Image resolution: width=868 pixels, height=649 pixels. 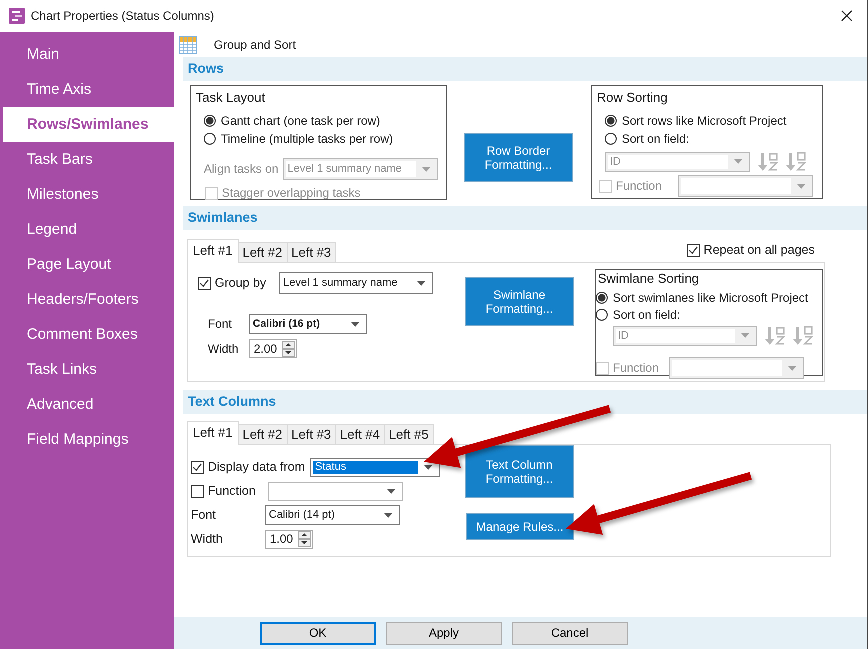 I want to click on dropdown: Calibri (14 pt), so click(x=332, y=515).